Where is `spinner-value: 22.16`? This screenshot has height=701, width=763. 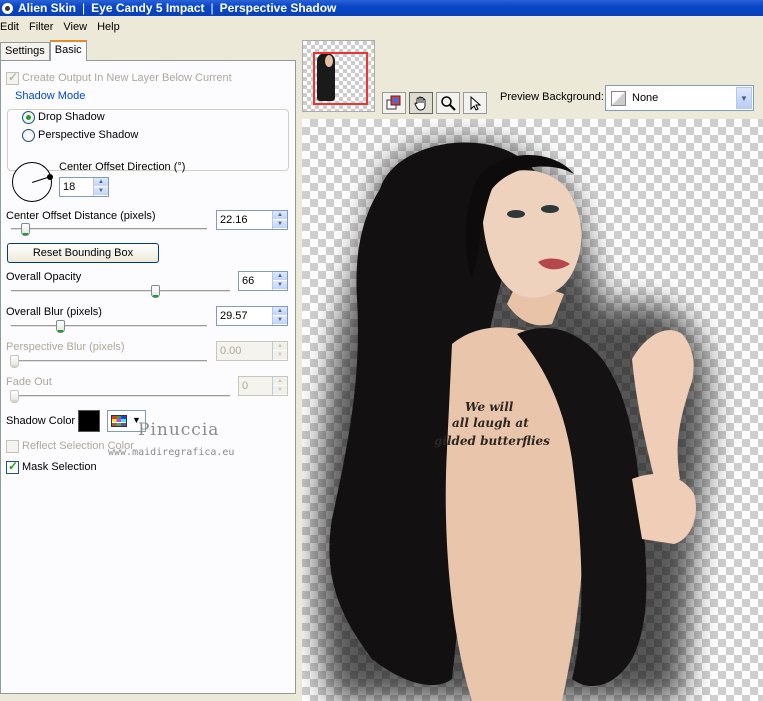
spinner-value: 22.16 is located at coordinates (244, 220).